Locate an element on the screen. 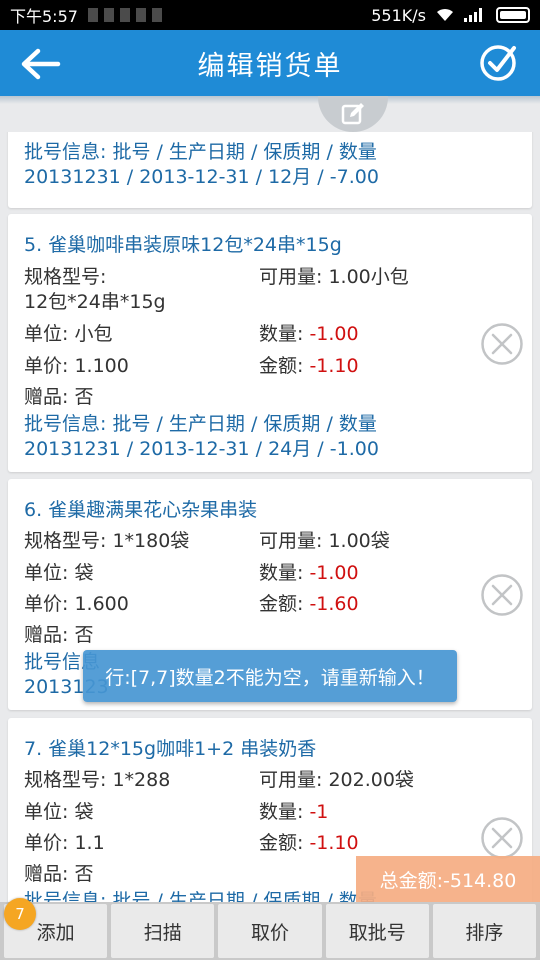 Image resolution: width=540 pixels, height=960 pixels. network-speed: 551K/s is located at coordinates (398, 15).